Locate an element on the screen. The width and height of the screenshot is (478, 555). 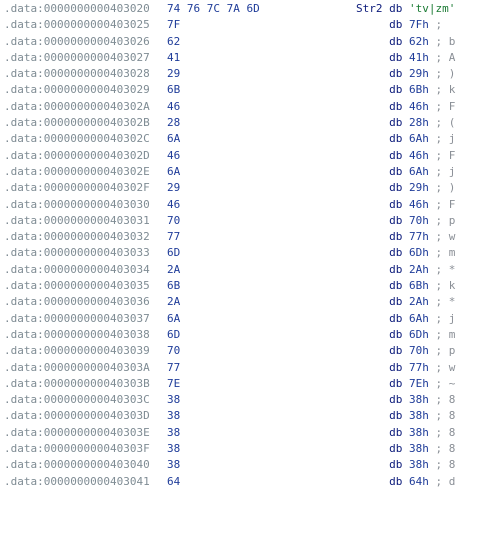
row-address: .data:000000000040302C is located at coordinates (77, 139).